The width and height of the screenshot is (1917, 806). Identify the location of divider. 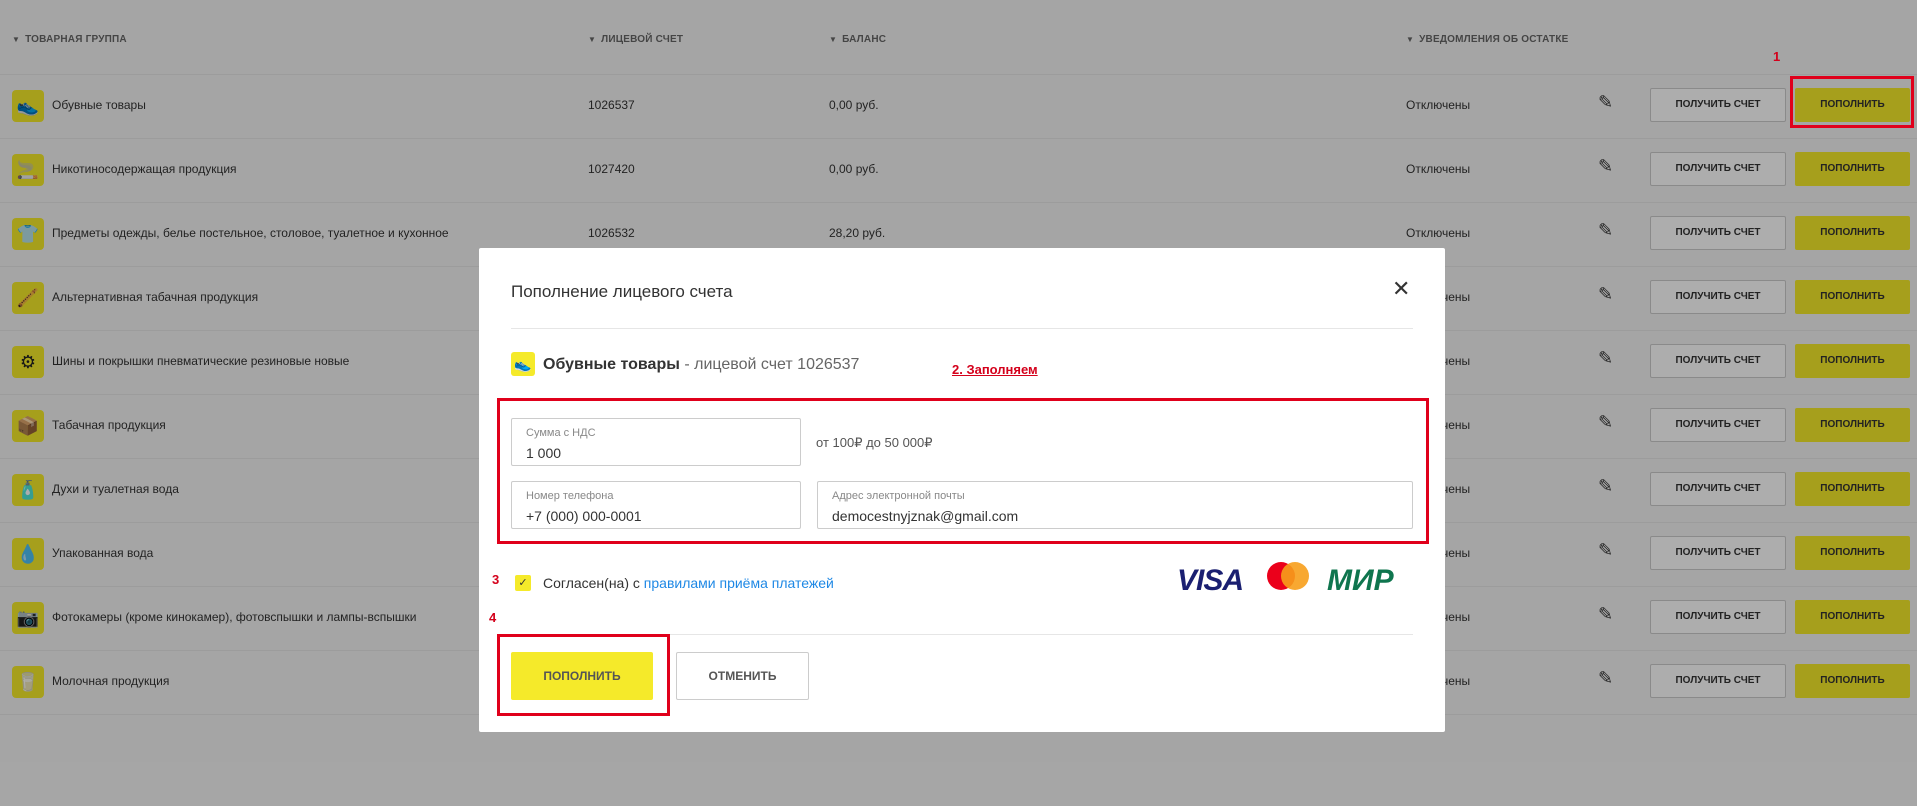
(962, 328).